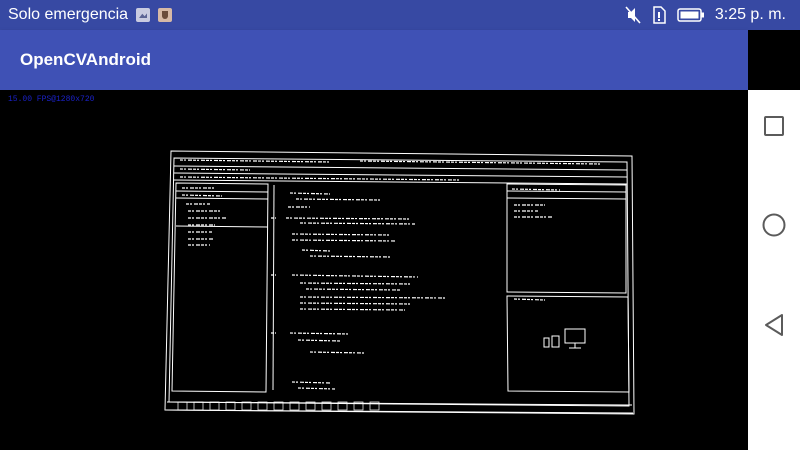 This screenshot has width=800, height=450. I want to click on home-icon, so click(774, 225).